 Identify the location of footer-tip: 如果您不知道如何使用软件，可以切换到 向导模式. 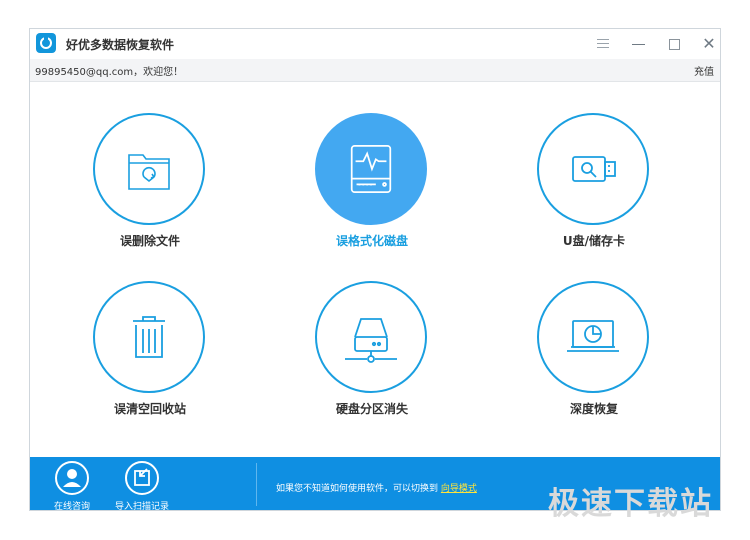
(376, 487).